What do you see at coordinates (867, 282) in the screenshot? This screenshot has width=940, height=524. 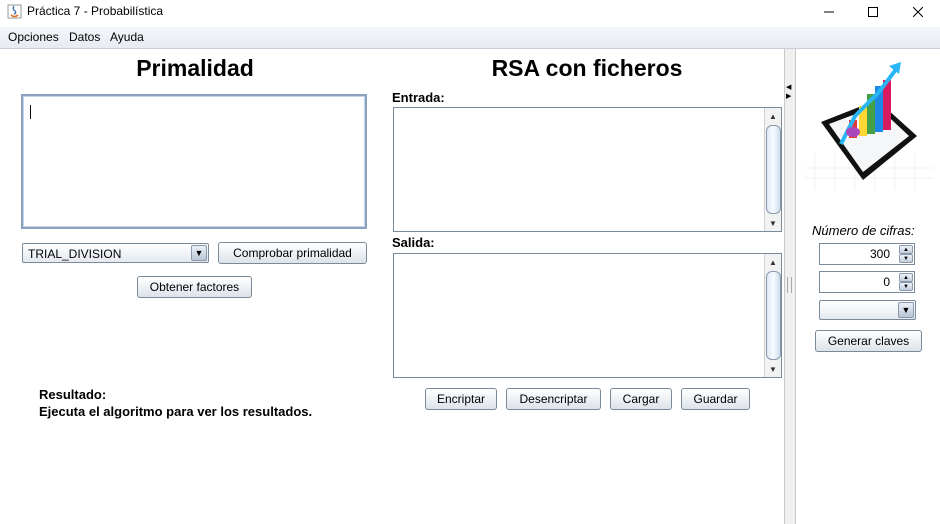 I see `second-spinner: 0 ▲ ▼` at bounding box center [867, 282].